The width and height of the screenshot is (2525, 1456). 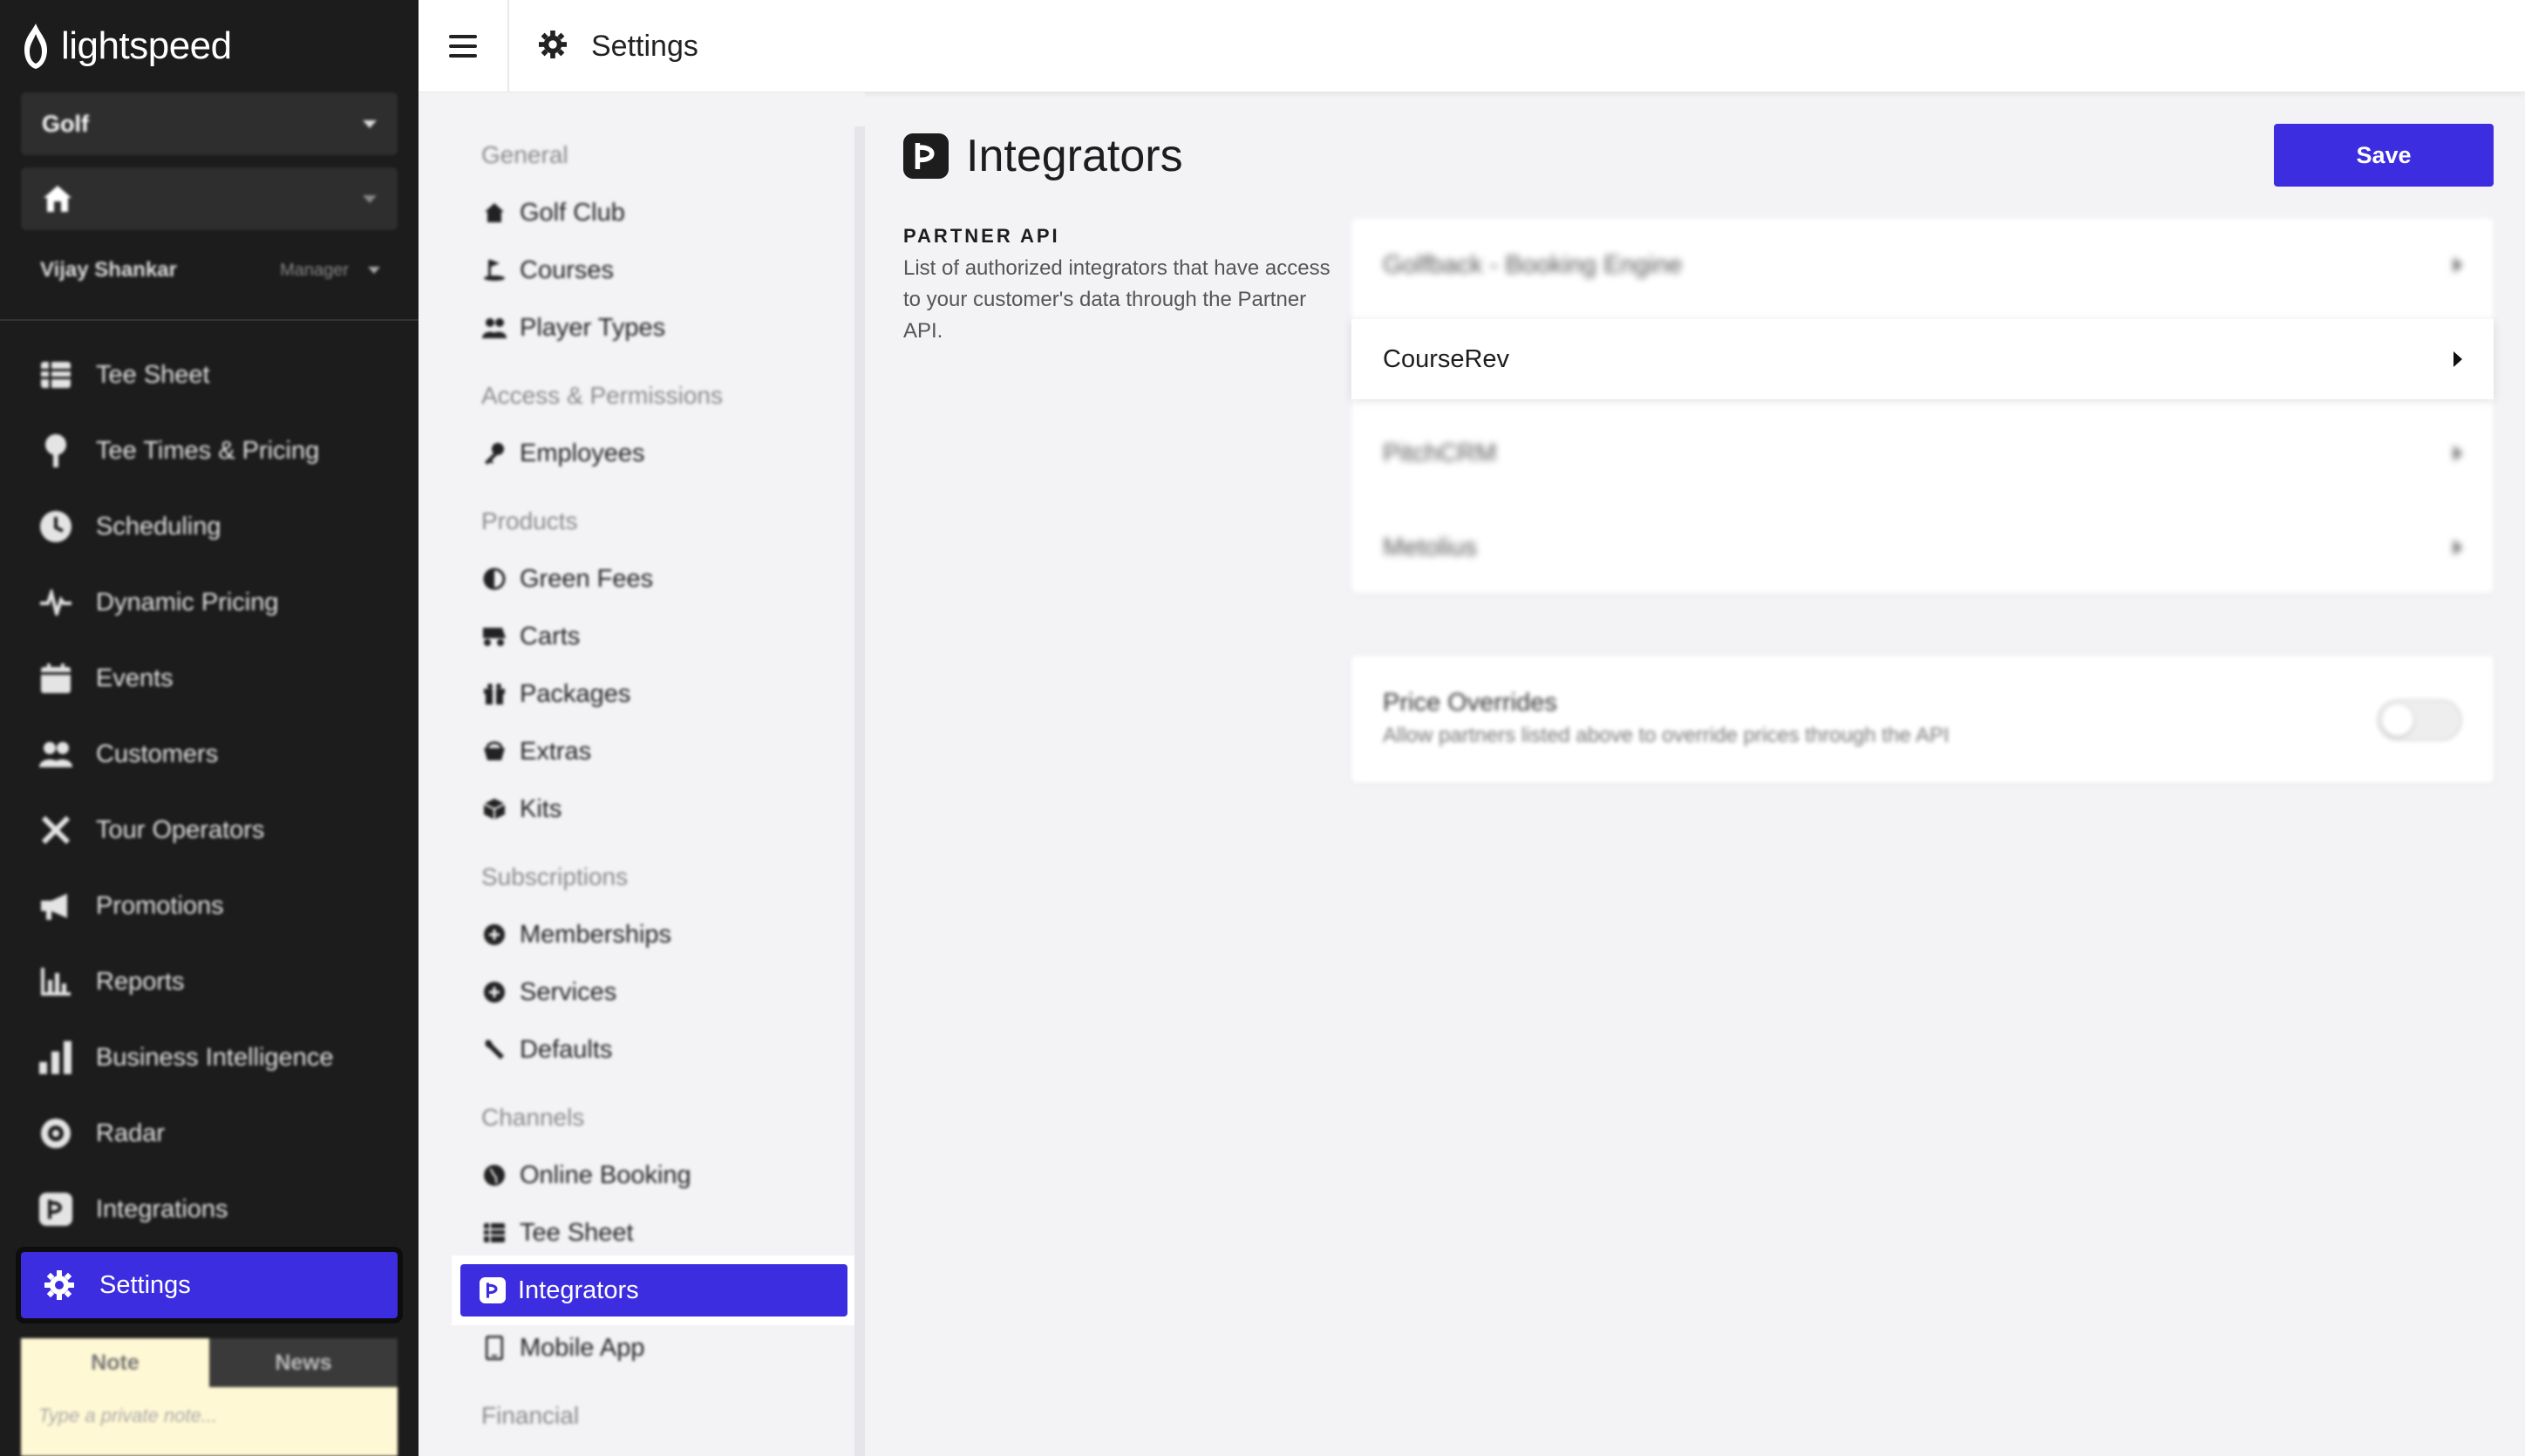 I want to click on home-icon, so click(x=57, y=199).